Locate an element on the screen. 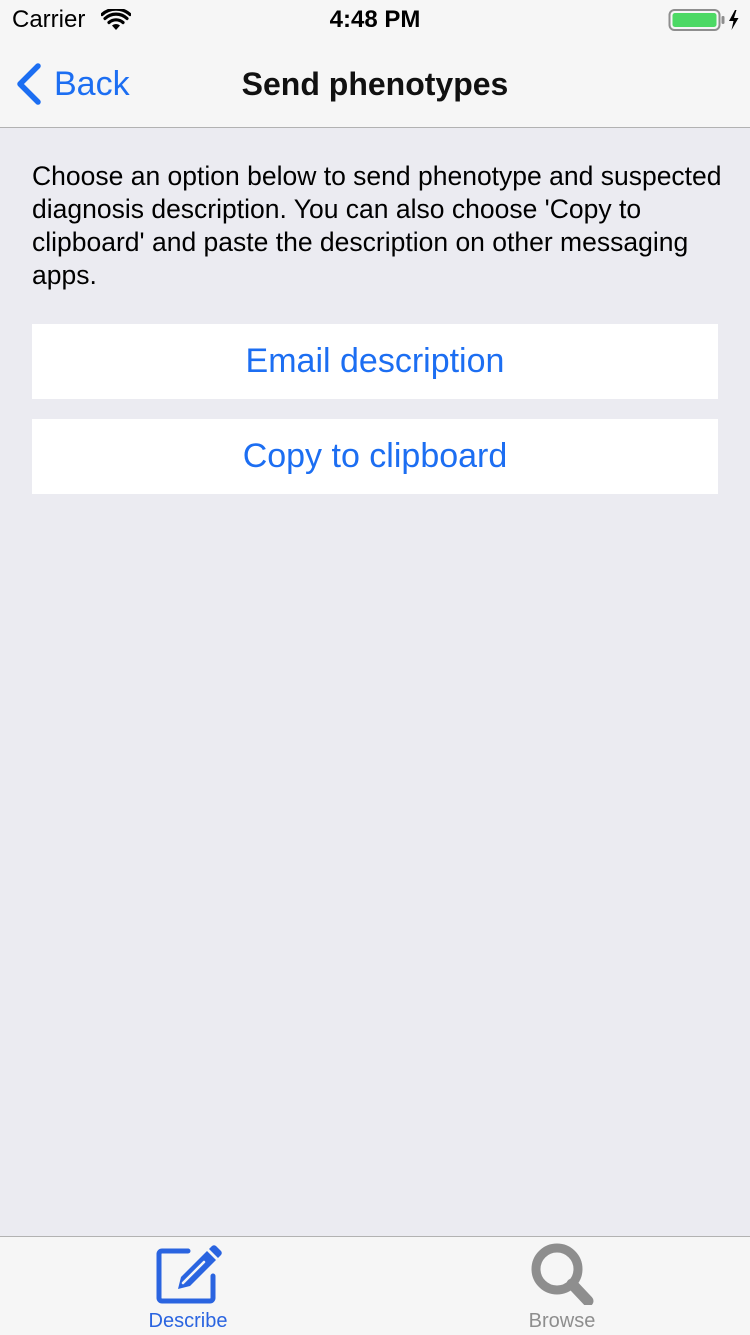 This screenshot has height=1335, width=750. status-time: 4:48 PM is located at coordinates (375, 19).